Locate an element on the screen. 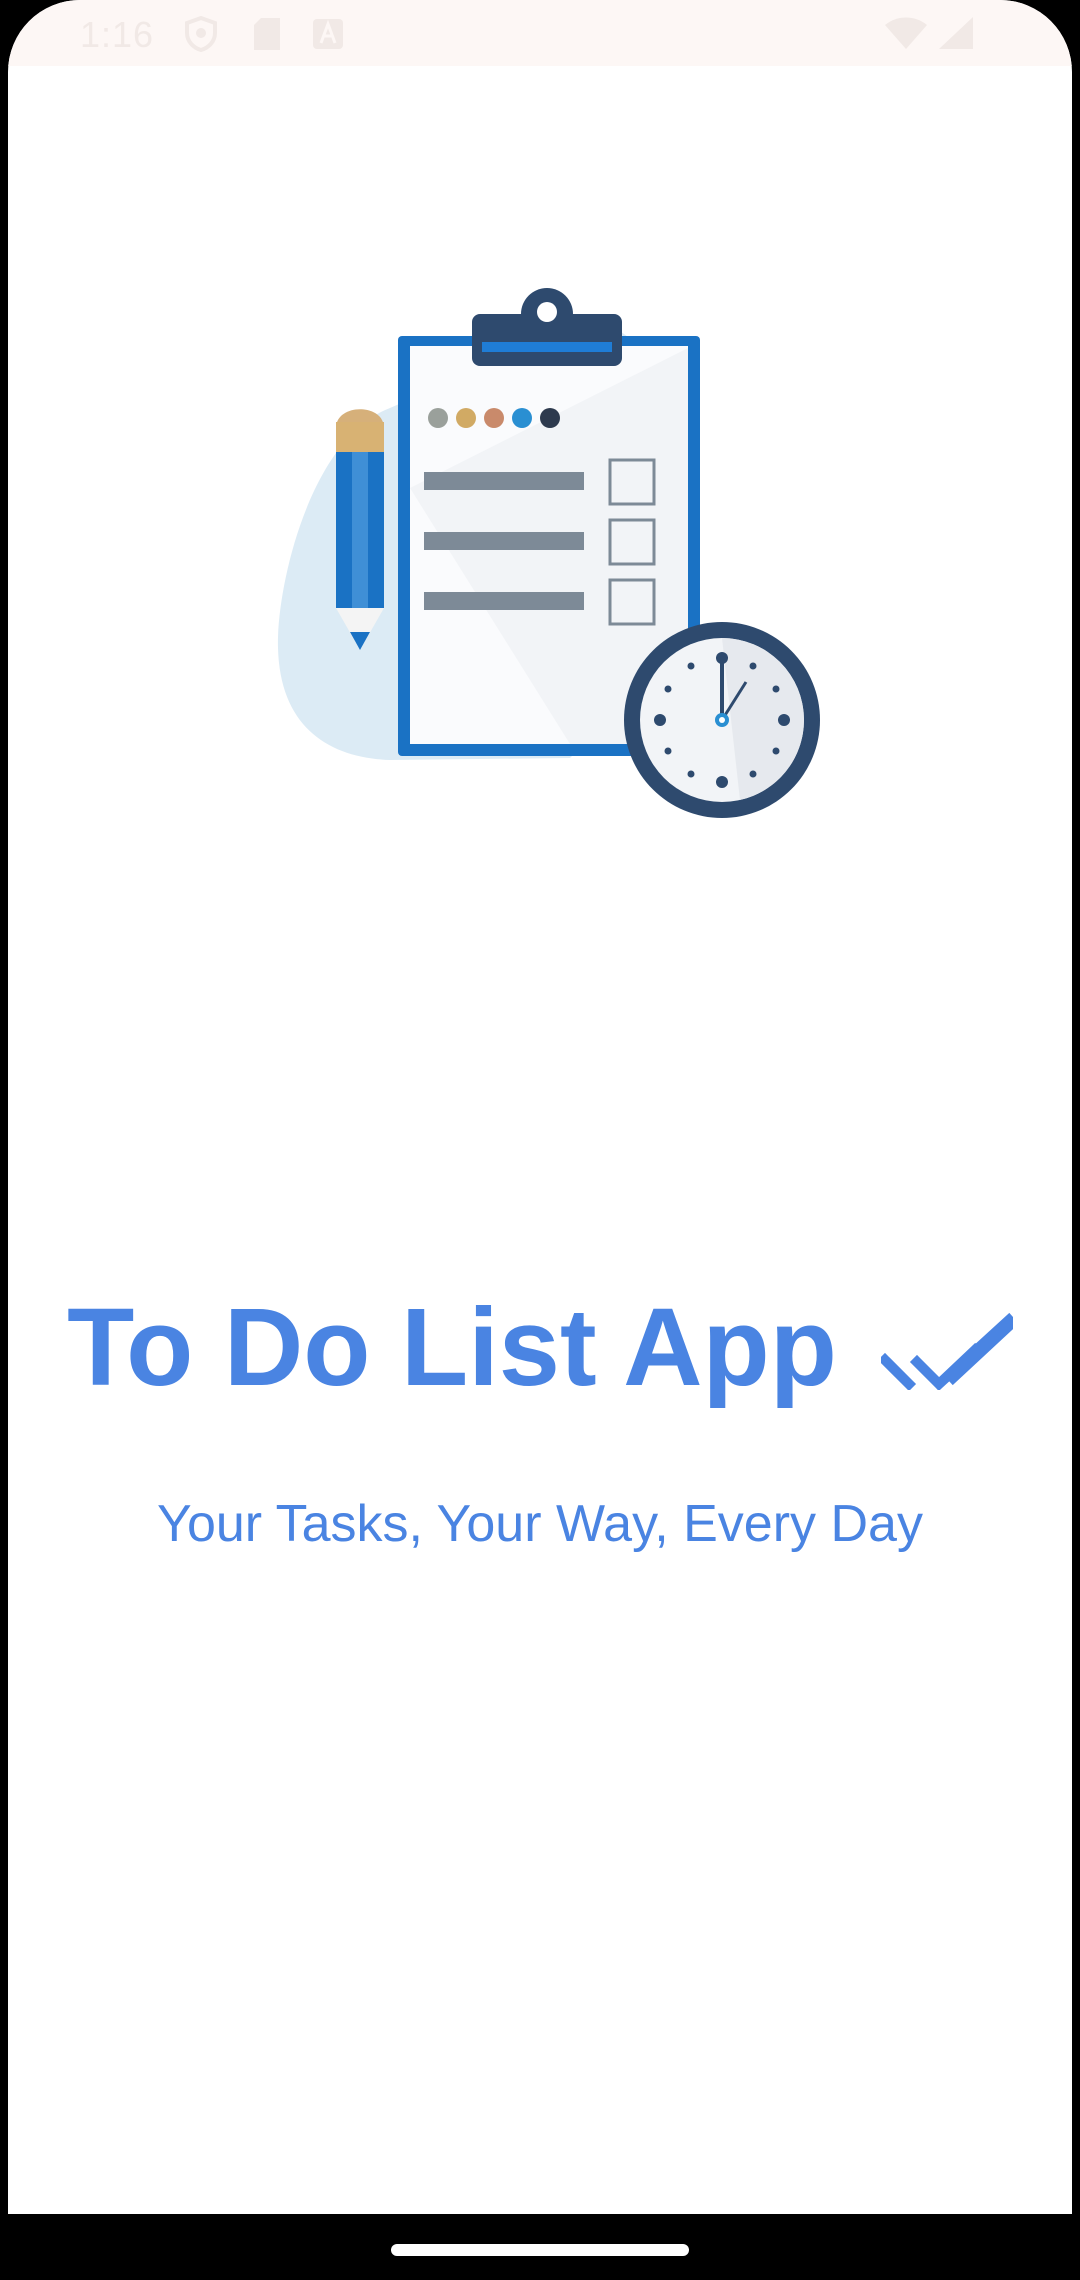  double-check-icon is located at coordinates (946, 1351).